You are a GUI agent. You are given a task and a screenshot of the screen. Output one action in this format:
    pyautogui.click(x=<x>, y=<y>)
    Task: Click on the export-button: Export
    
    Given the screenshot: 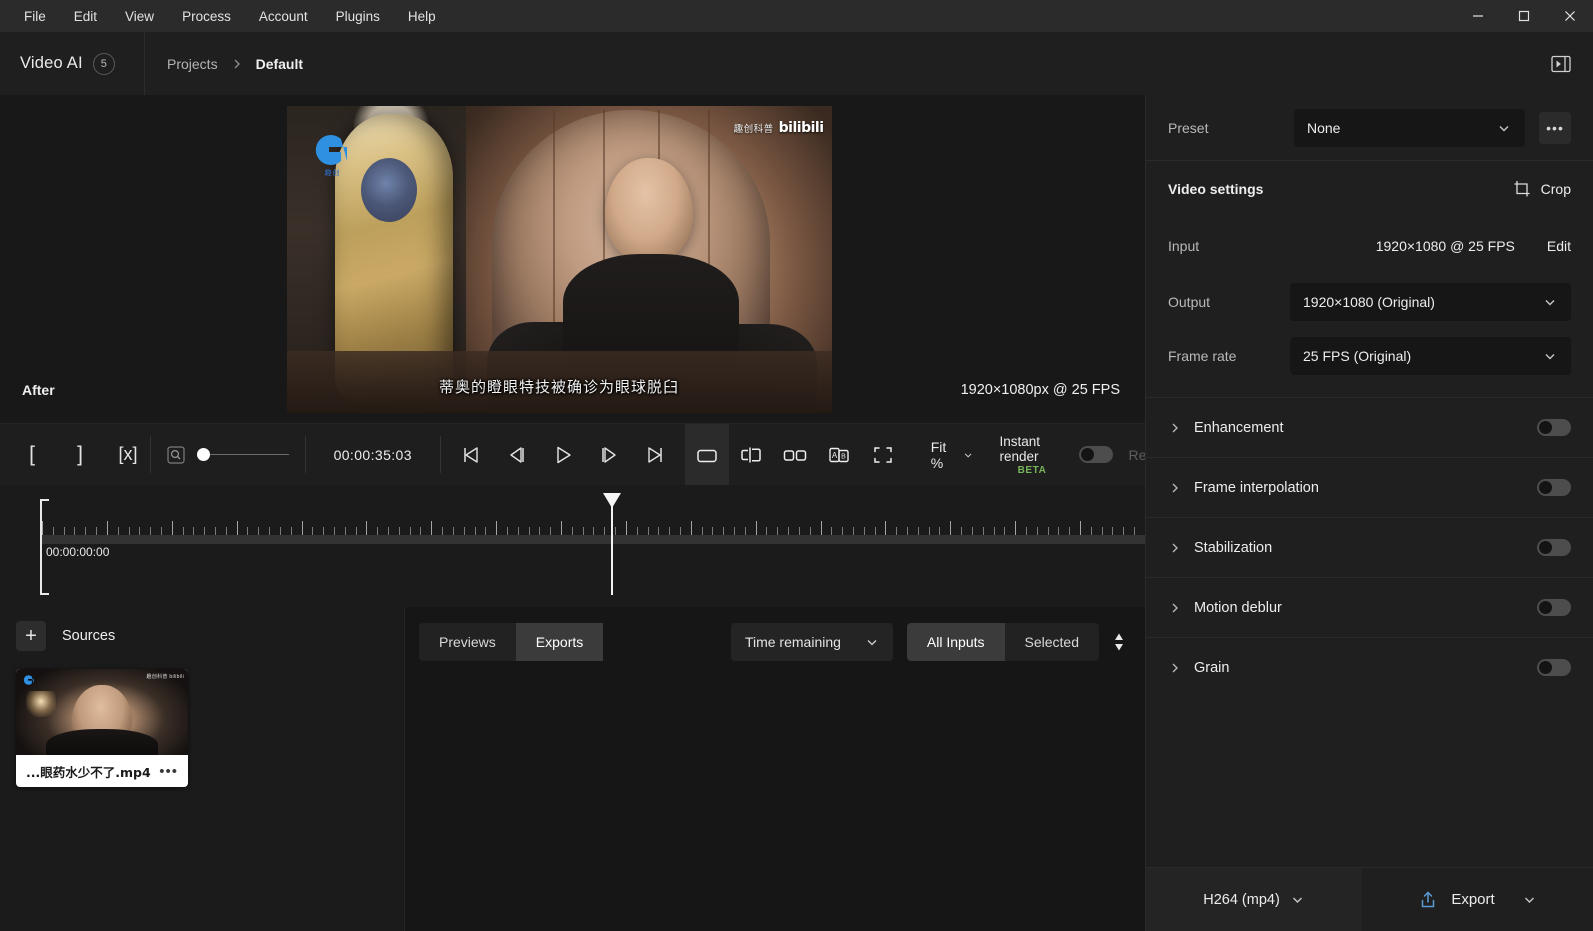 What is the action you would take?
    pyautogui.click(x=1477, y=899)
    